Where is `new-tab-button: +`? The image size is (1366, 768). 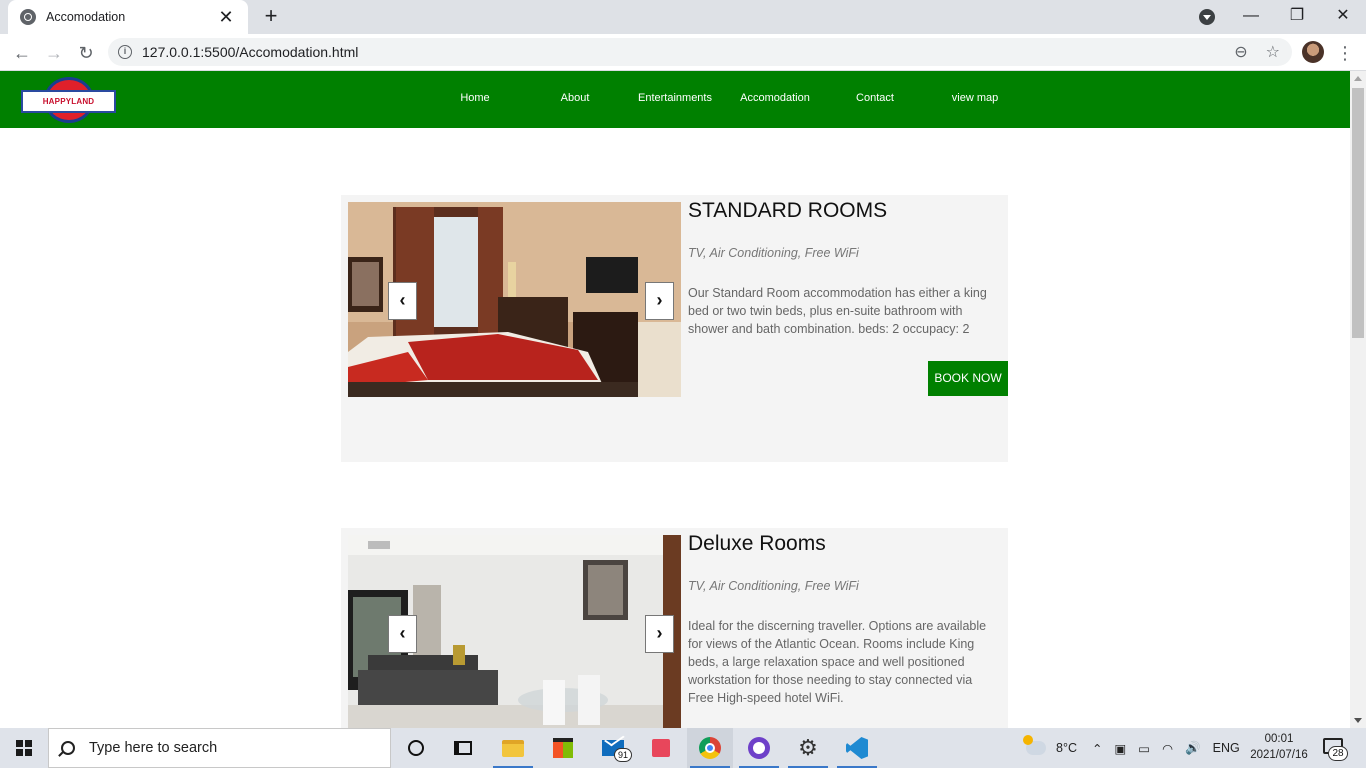 new-tab-button: + is located at coordinates (271, 17).